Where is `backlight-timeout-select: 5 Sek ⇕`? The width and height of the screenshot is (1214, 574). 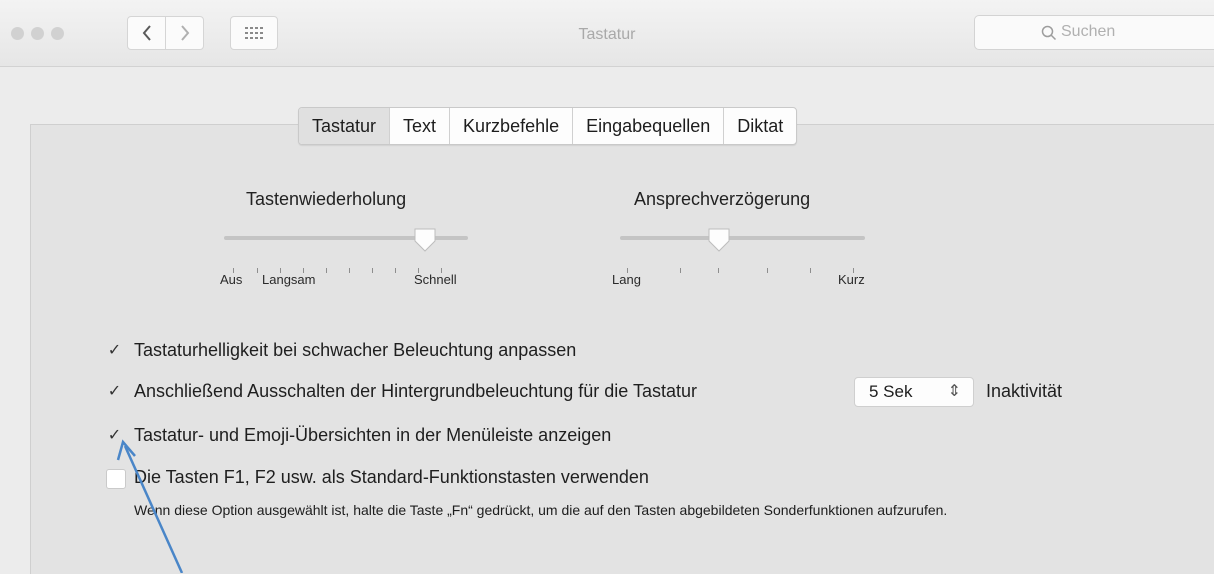 backlight-timeout-select: 5 Sek ⇕ is located at coordinates (914, 392).